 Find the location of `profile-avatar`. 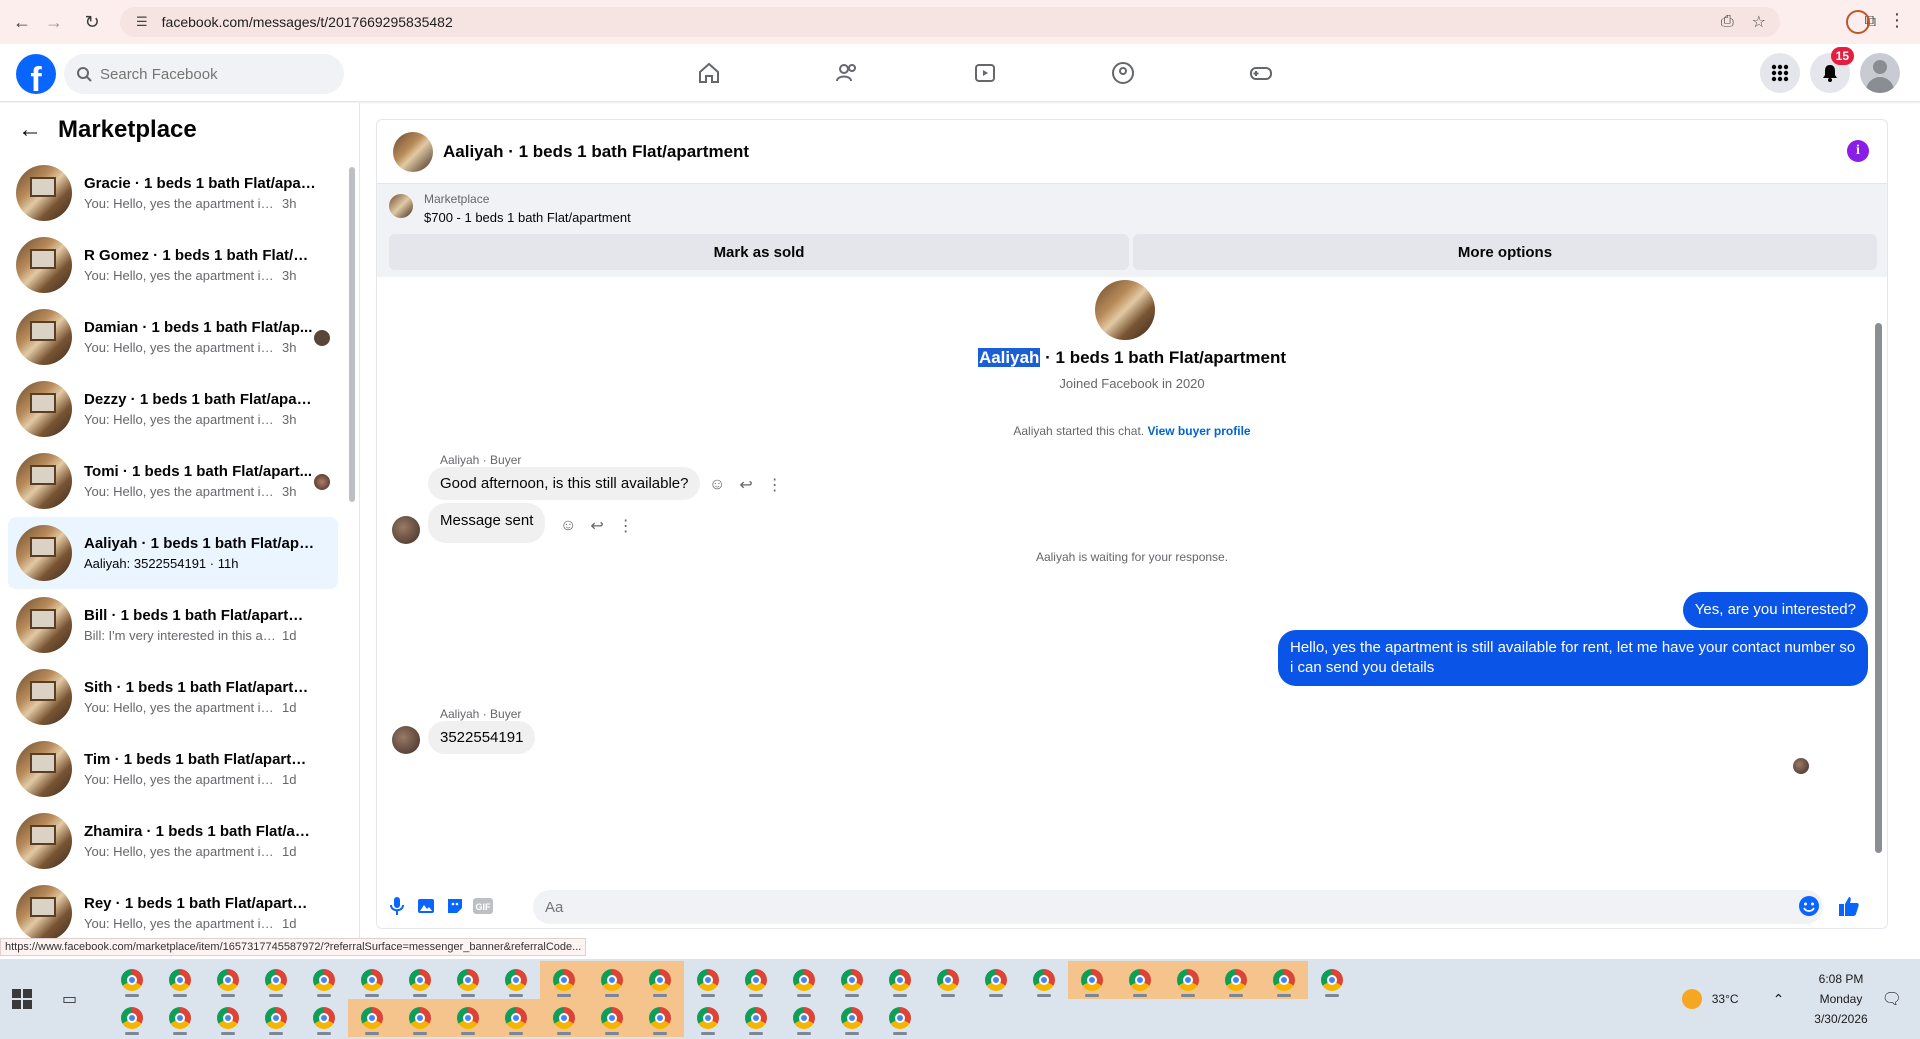

profile-avatar is located at coordinates (1125, 310).